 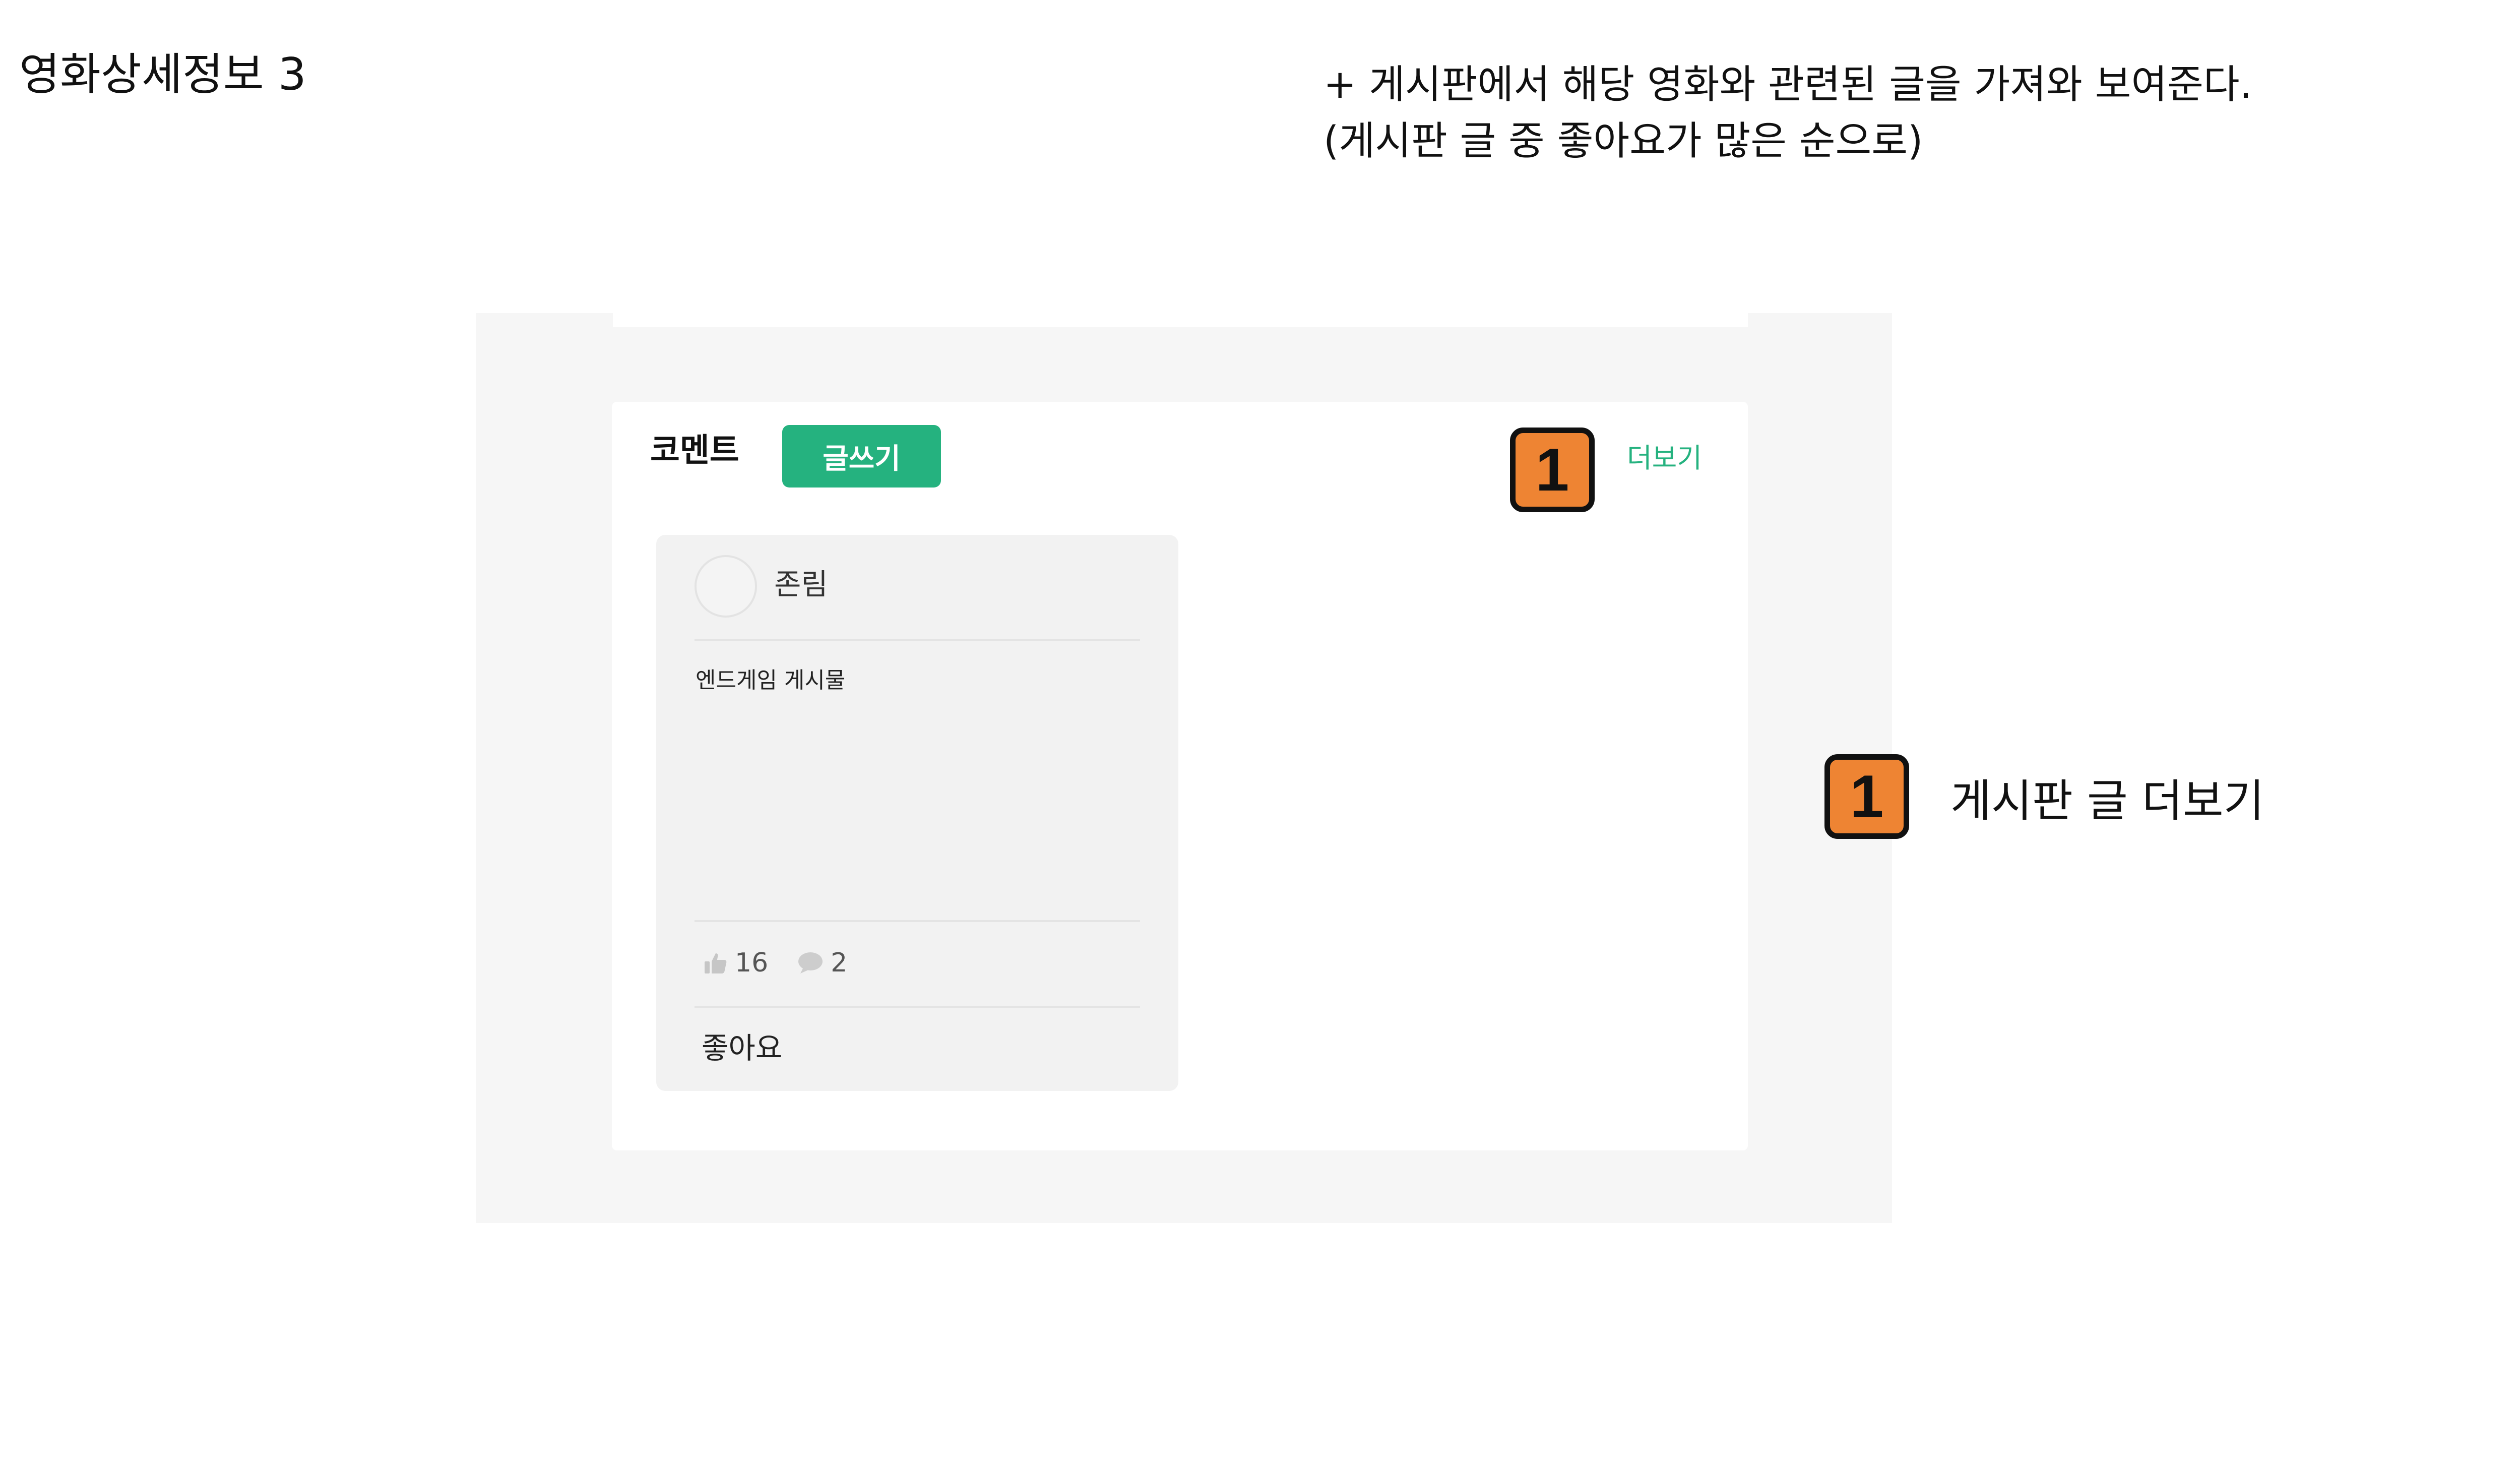 What do you see at coordinates (742, 1048) in the screenshot?
I see `like-button: 좋아요` at bounding box center [742, 1048].